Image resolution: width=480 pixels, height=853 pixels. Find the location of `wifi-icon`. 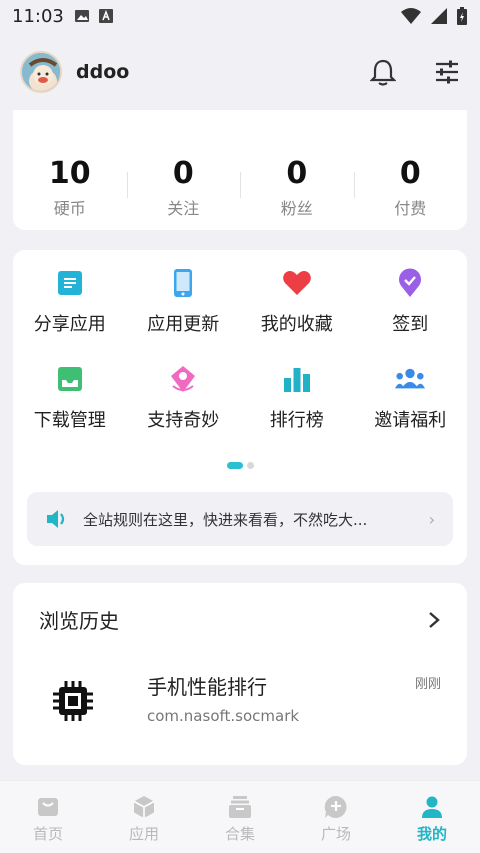

wifi-icon is located at coordinates (411, 16).